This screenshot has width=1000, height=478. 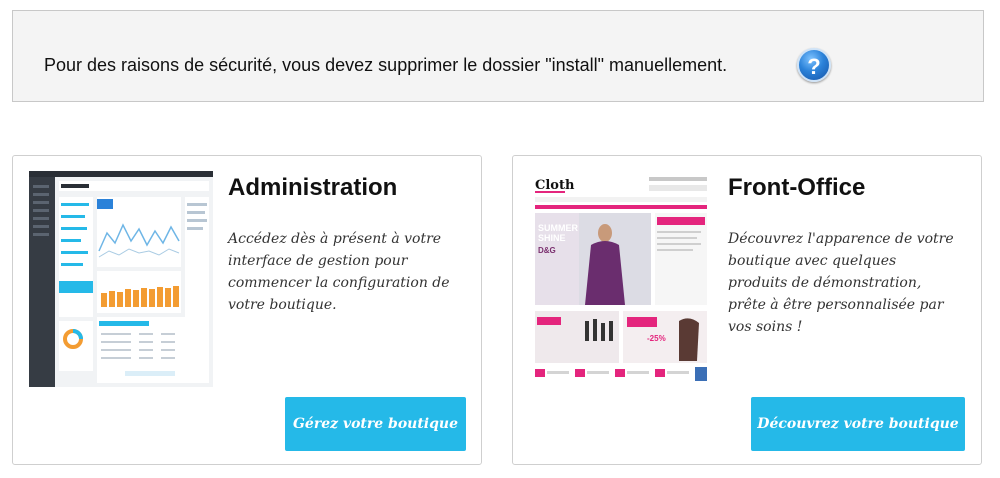 What do you see at coordinates (547, 250) in the screenshot?
I see `svg-text: D&G` at bounding box center [547, 250].